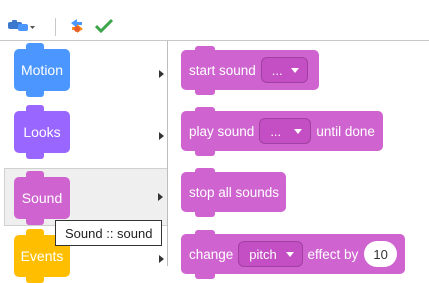 The width and height of the screenshot is (429, 283). I want to click on category-looks-block: Looks, so click(42, 132).